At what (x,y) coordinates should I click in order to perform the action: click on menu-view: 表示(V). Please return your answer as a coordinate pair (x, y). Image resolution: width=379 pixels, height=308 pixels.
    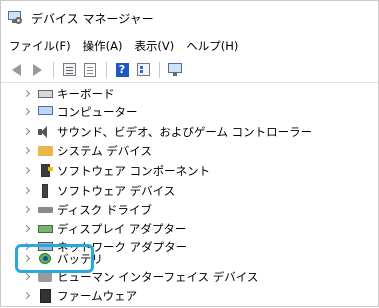
    Looking at the image, I should click on (154, 46).